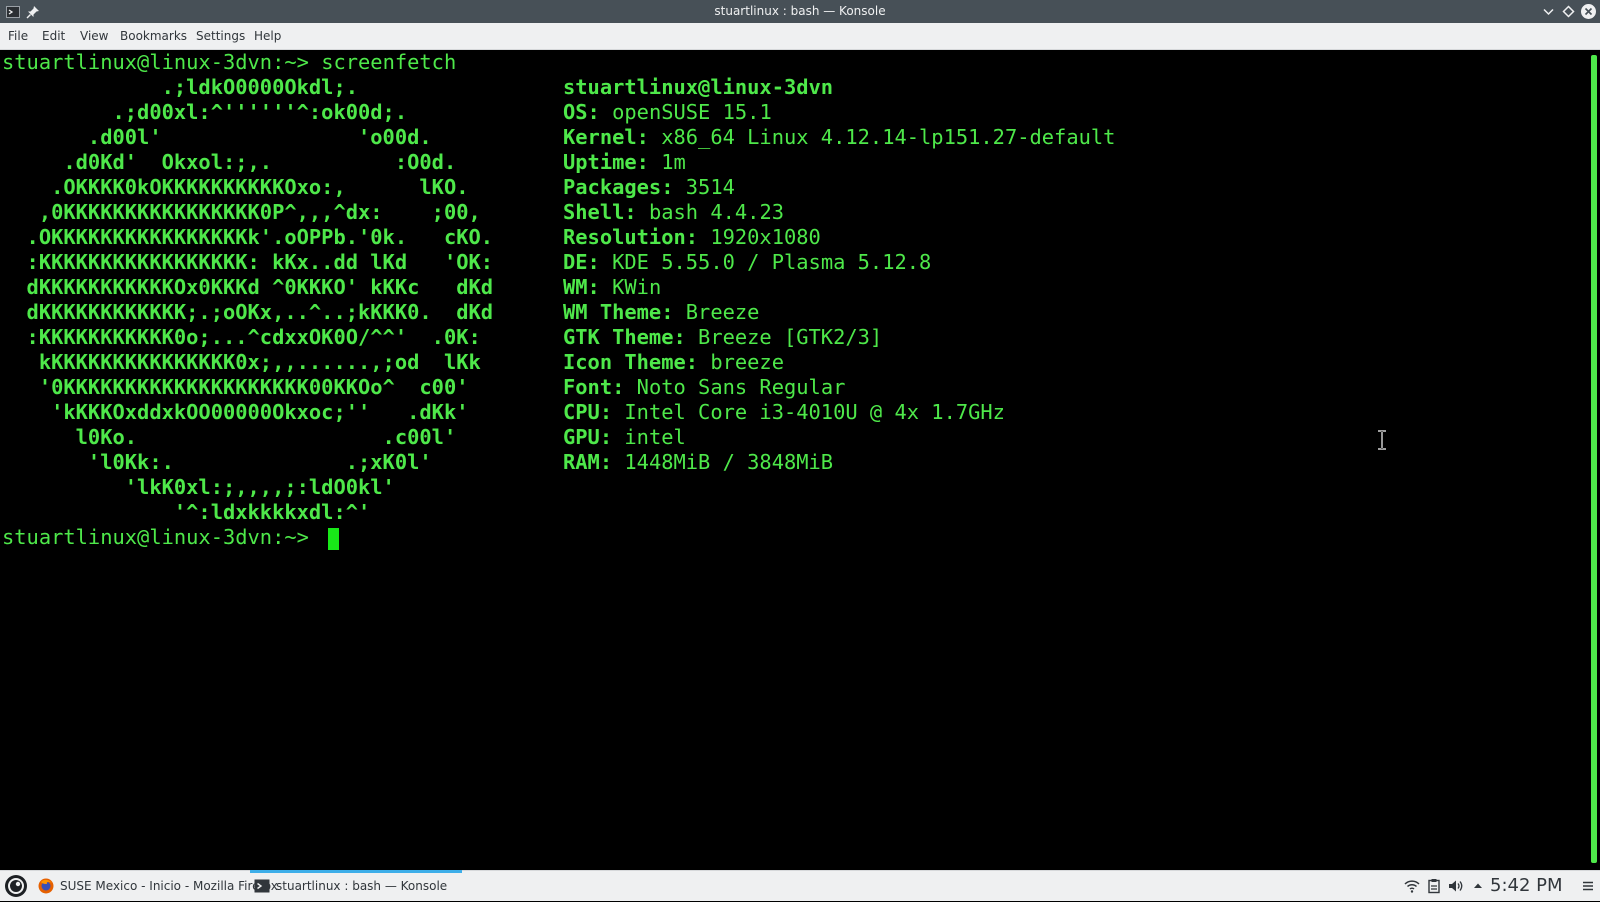 This screenshot has width=1600, height=902. What do you see at coordinates (162, 537) in the screenshot?
I see `prompt-line: stuartlinux@linux-3dvn:~>` at bounding box center [162, 537].